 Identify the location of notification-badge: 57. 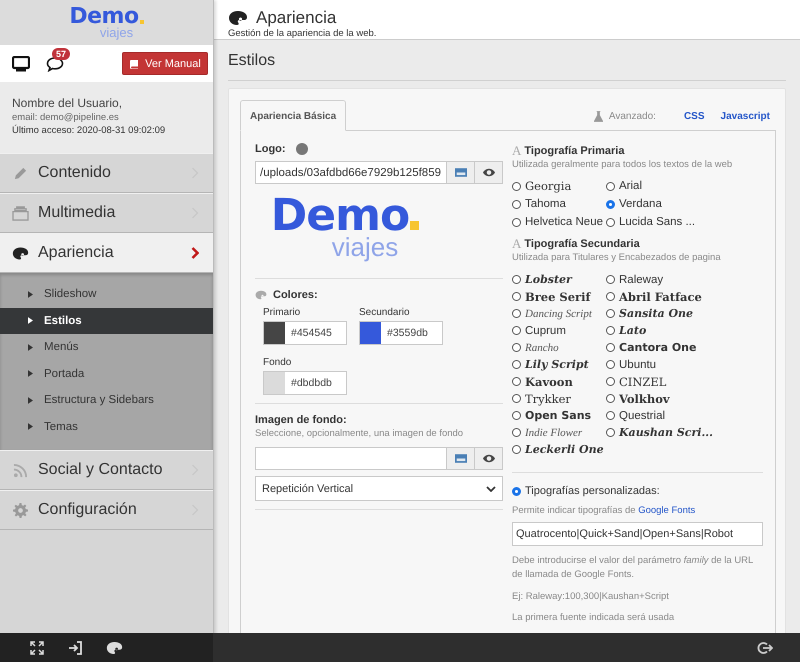
(61, 54).